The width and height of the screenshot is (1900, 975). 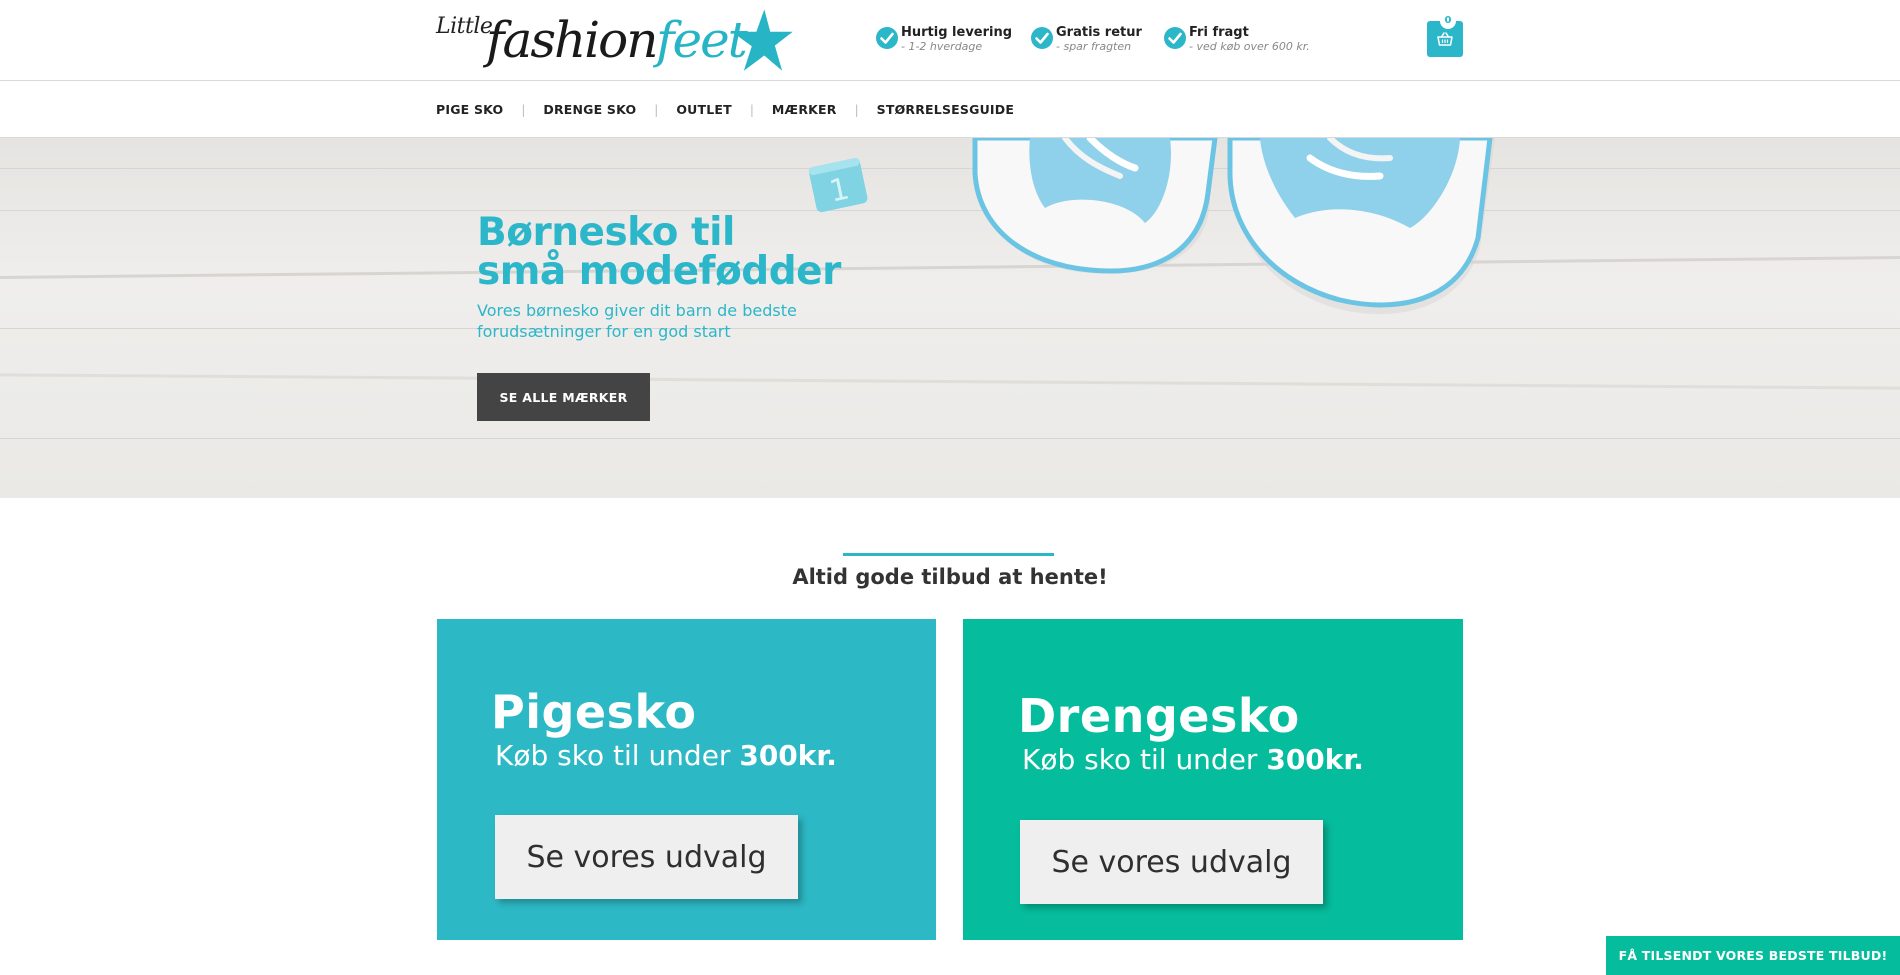 What do you see at coordinates (1159, 716) in the screenshot?
I see `promo-title: Drengesko` at bounding box center [1159, 716].